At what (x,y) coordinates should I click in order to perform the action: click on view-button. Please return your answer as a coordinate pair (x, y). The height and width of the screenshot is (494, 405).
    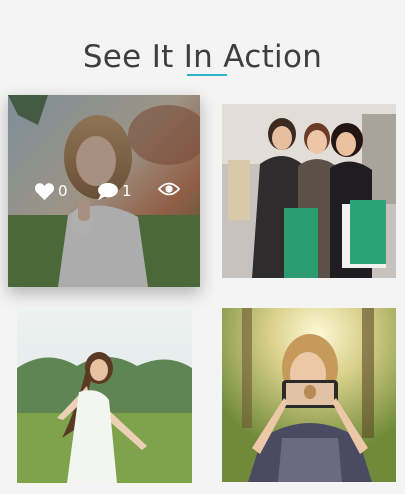
    Looking at the image, I should click on (169, 189).